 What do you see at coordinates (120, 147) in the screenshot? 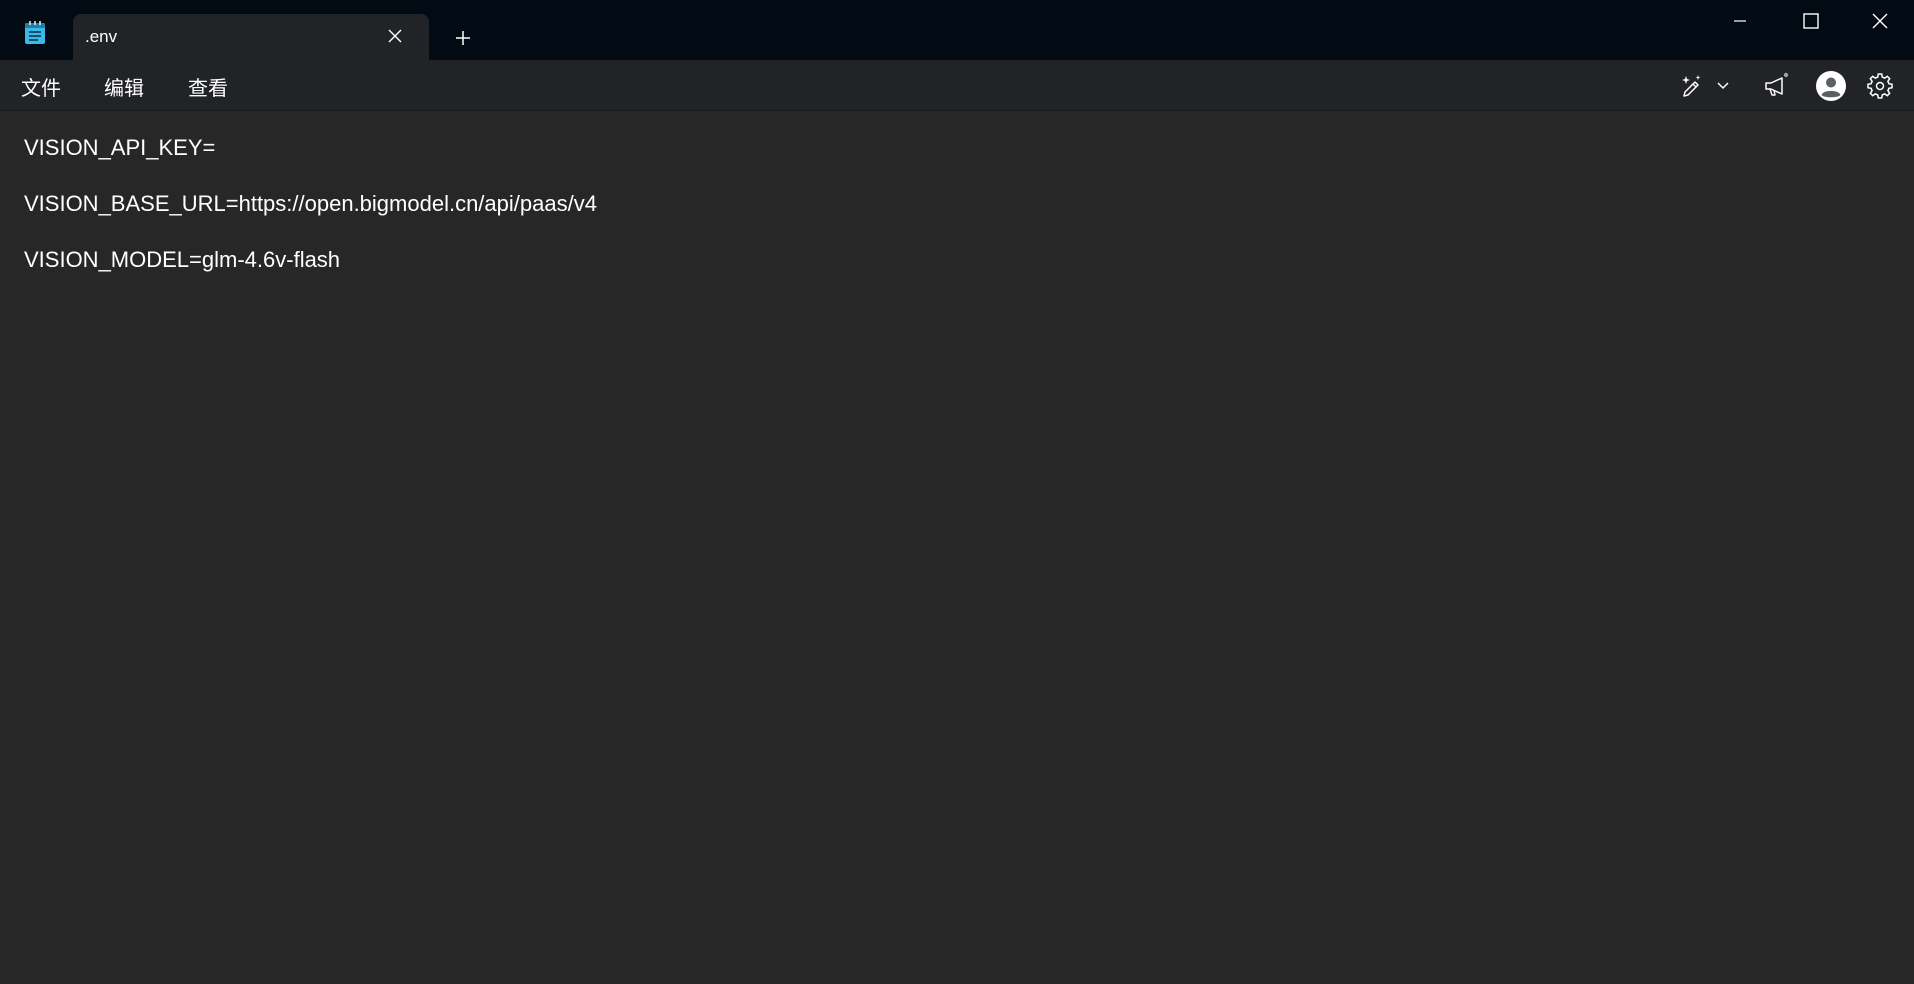
I see `editor-line-1: VISION_API_KEY=` at bounding box center [120, 147].